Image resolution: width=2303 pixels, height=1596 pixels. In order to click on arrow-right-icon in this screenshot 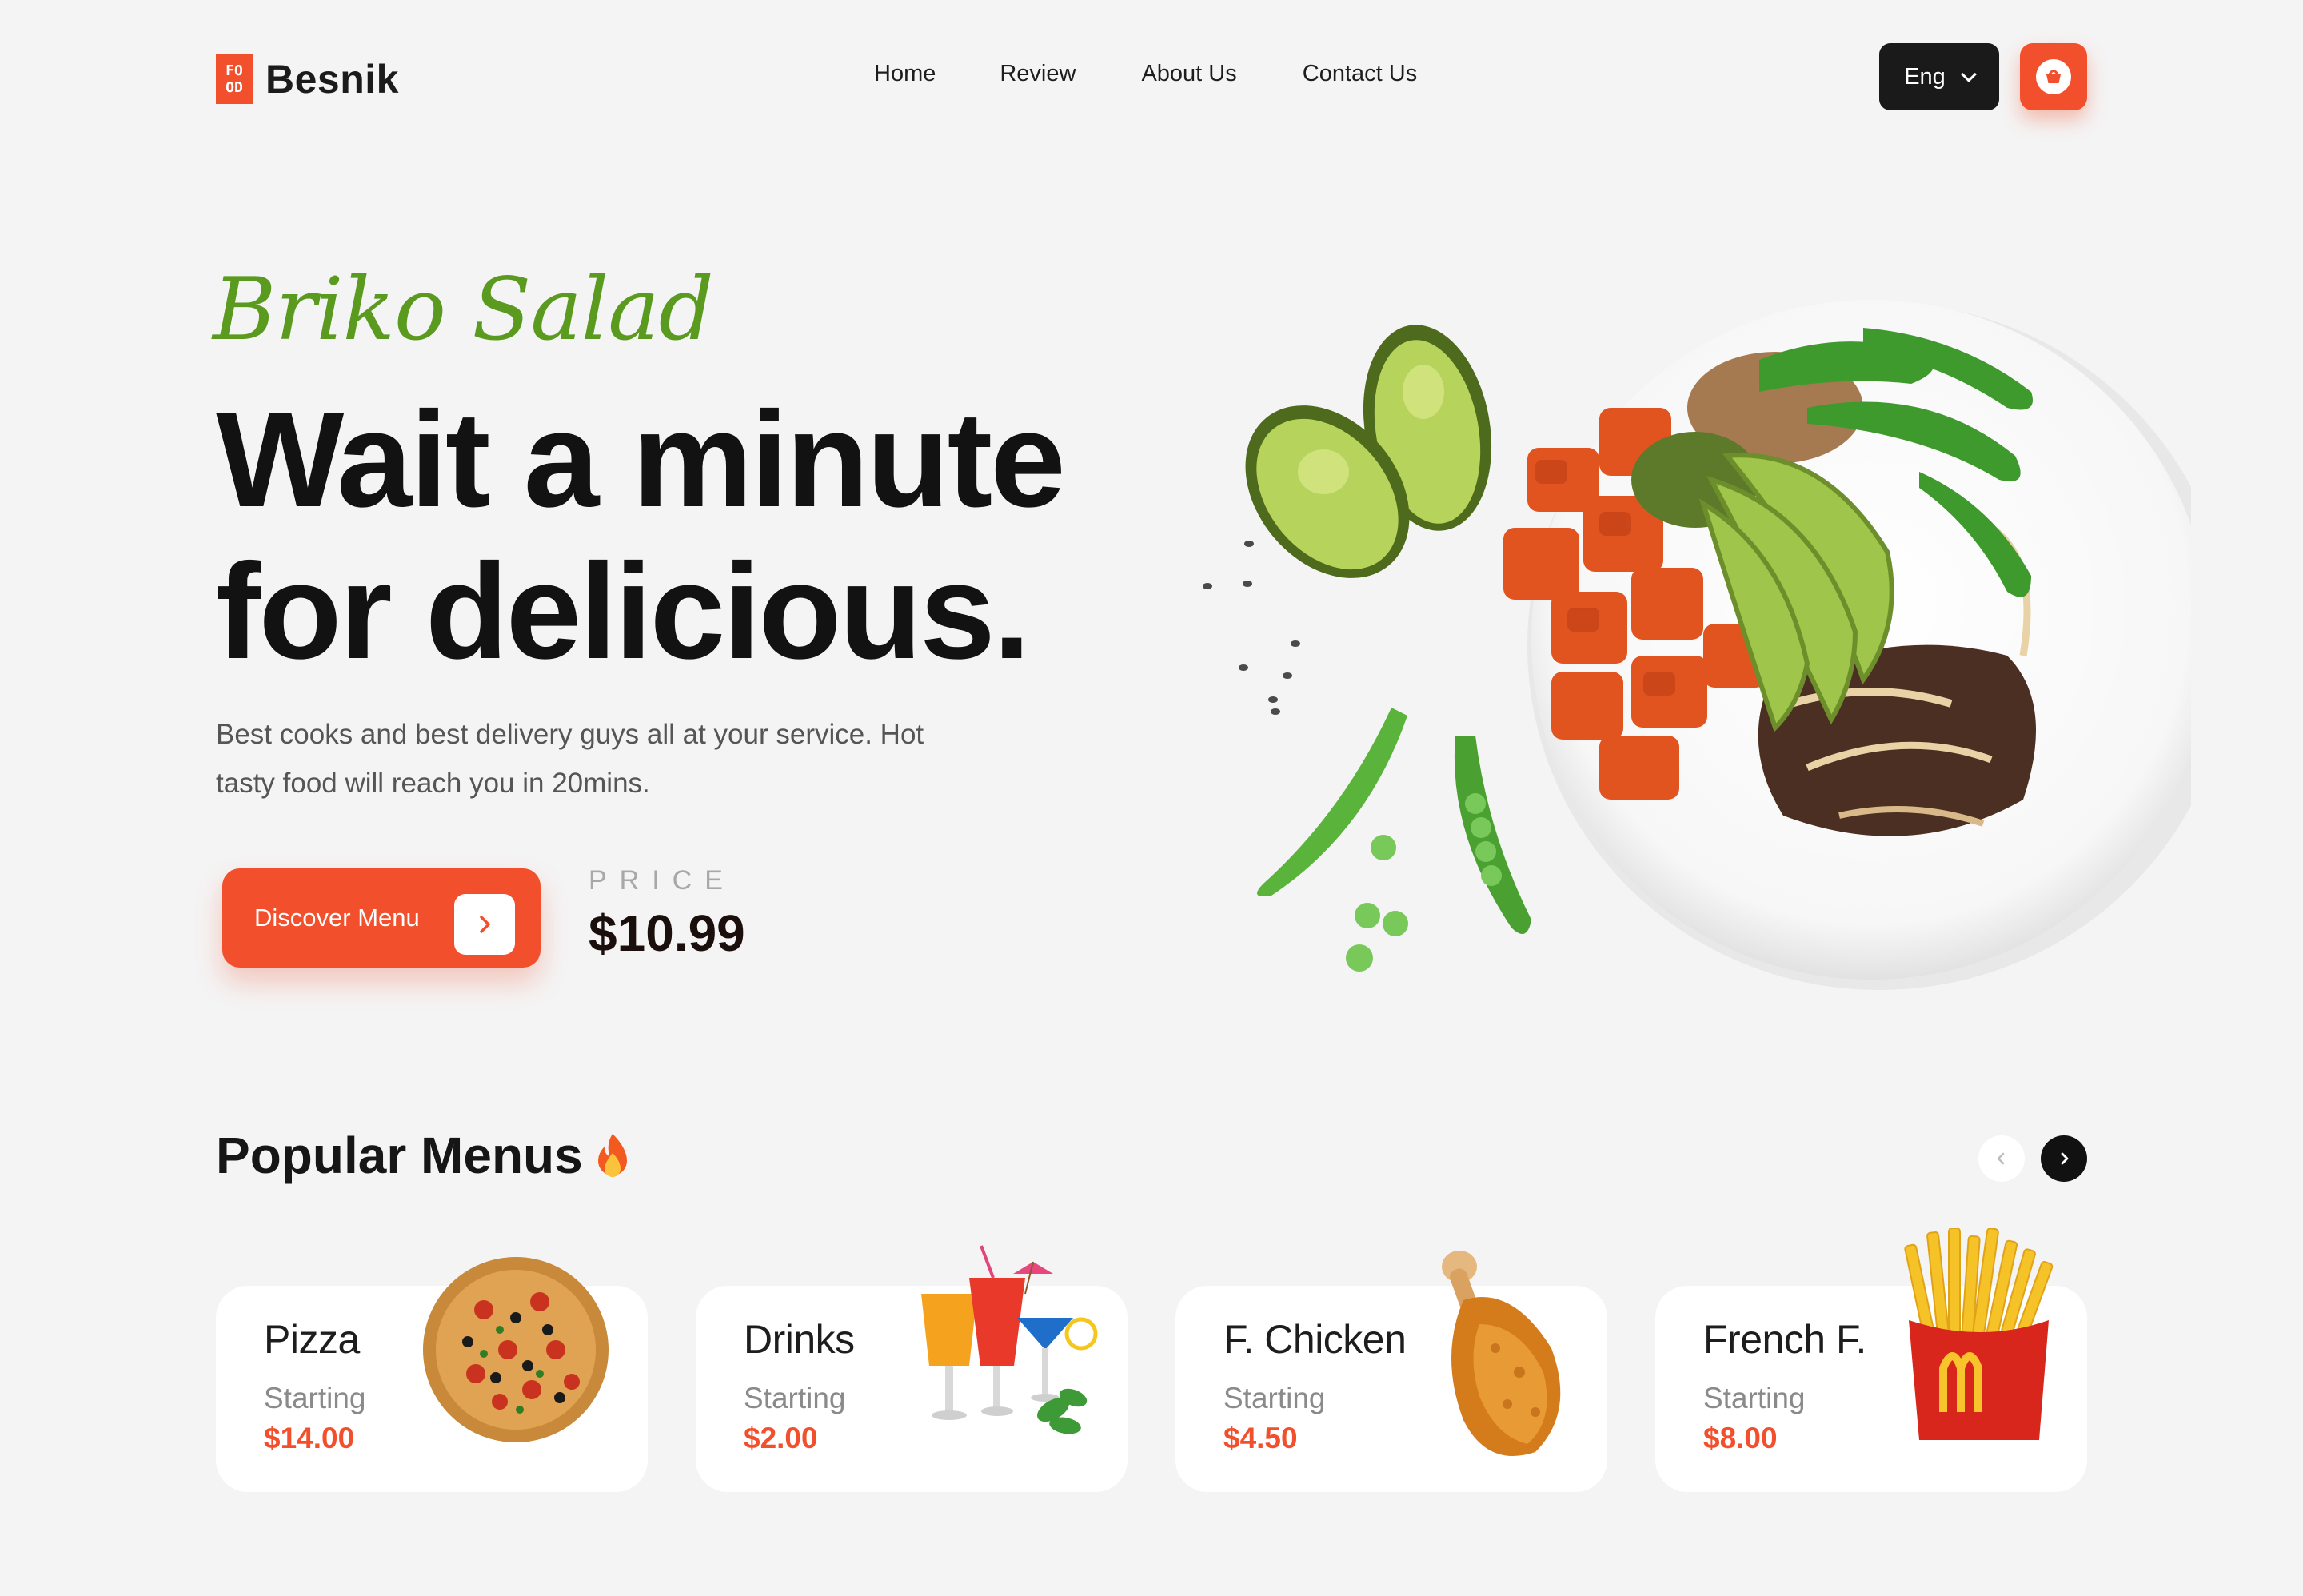, I will do `click(484, 924)`.